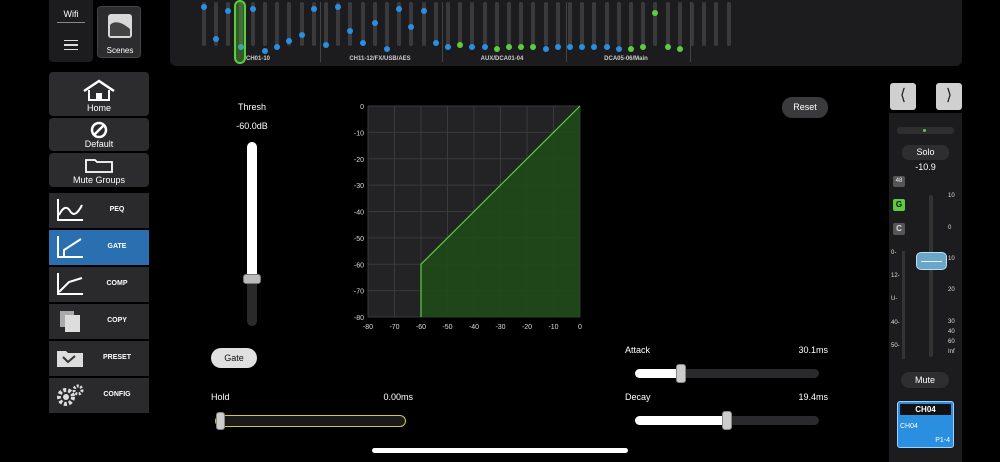 The width and height of the screenshot is (1000, 462). What do you see at coordinates (310, 421) in the screenshot?
I see `hold-slider` at bounding box center [310, 421].